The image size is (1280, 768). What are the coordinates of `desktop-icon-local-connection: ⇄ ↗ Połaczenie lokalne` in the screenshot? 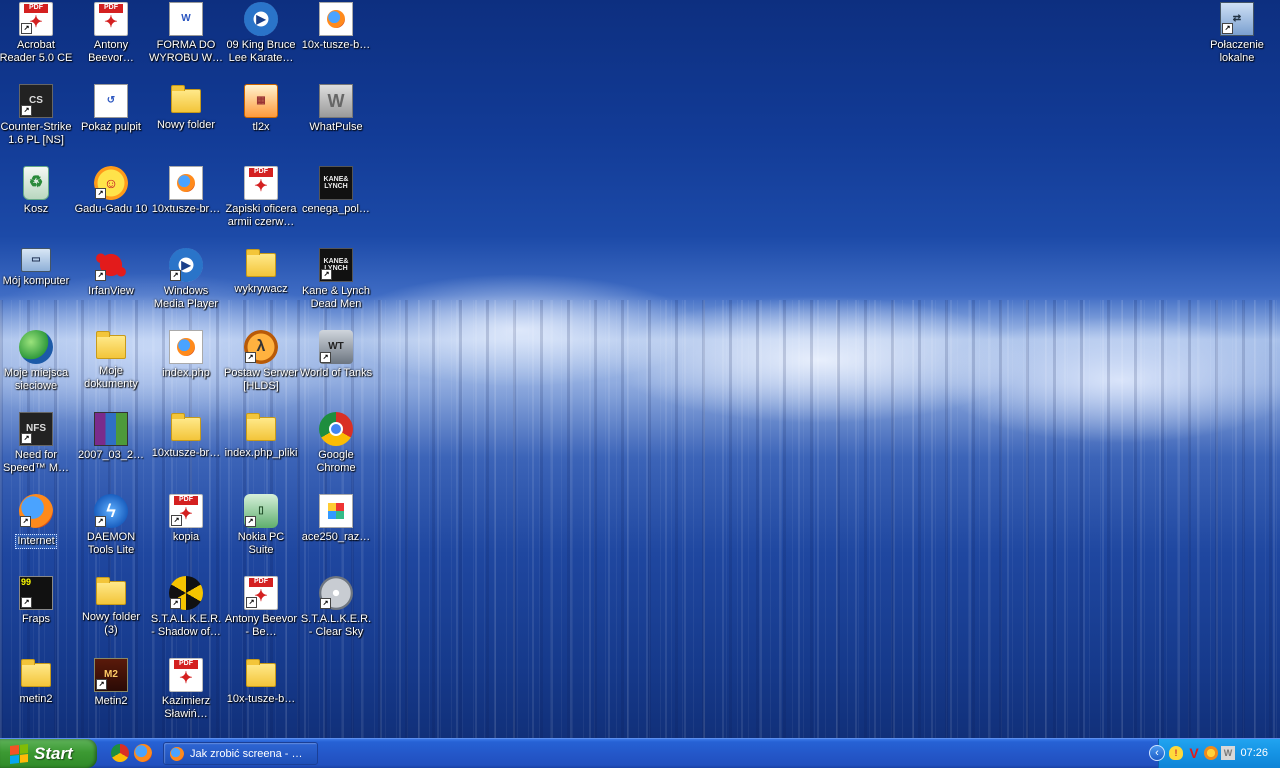 It's located at (1237, 32).